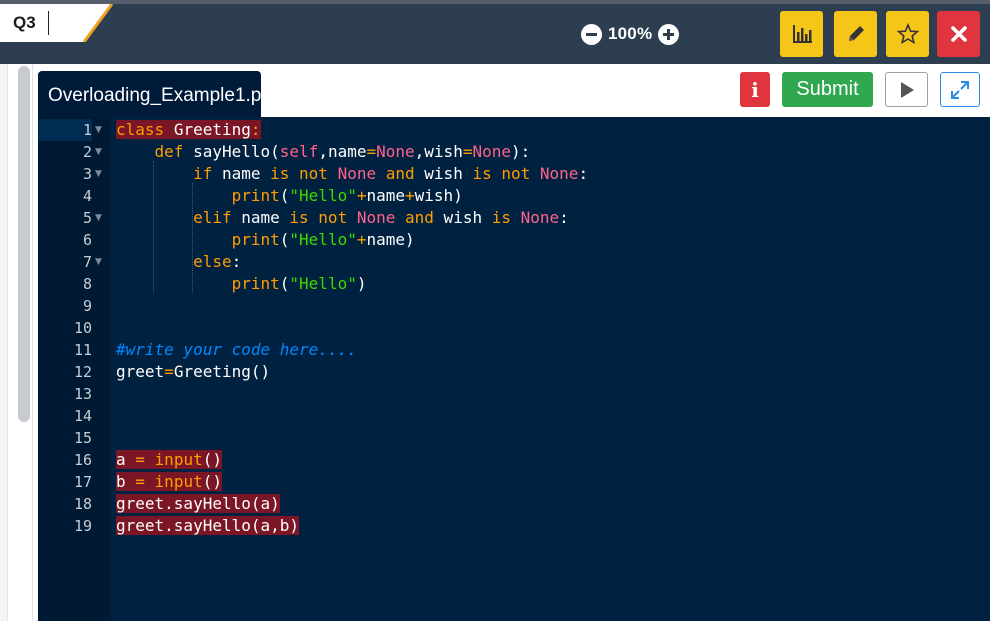 The image size is (990, 621). I want to click on star-icon, so click(907, 34).